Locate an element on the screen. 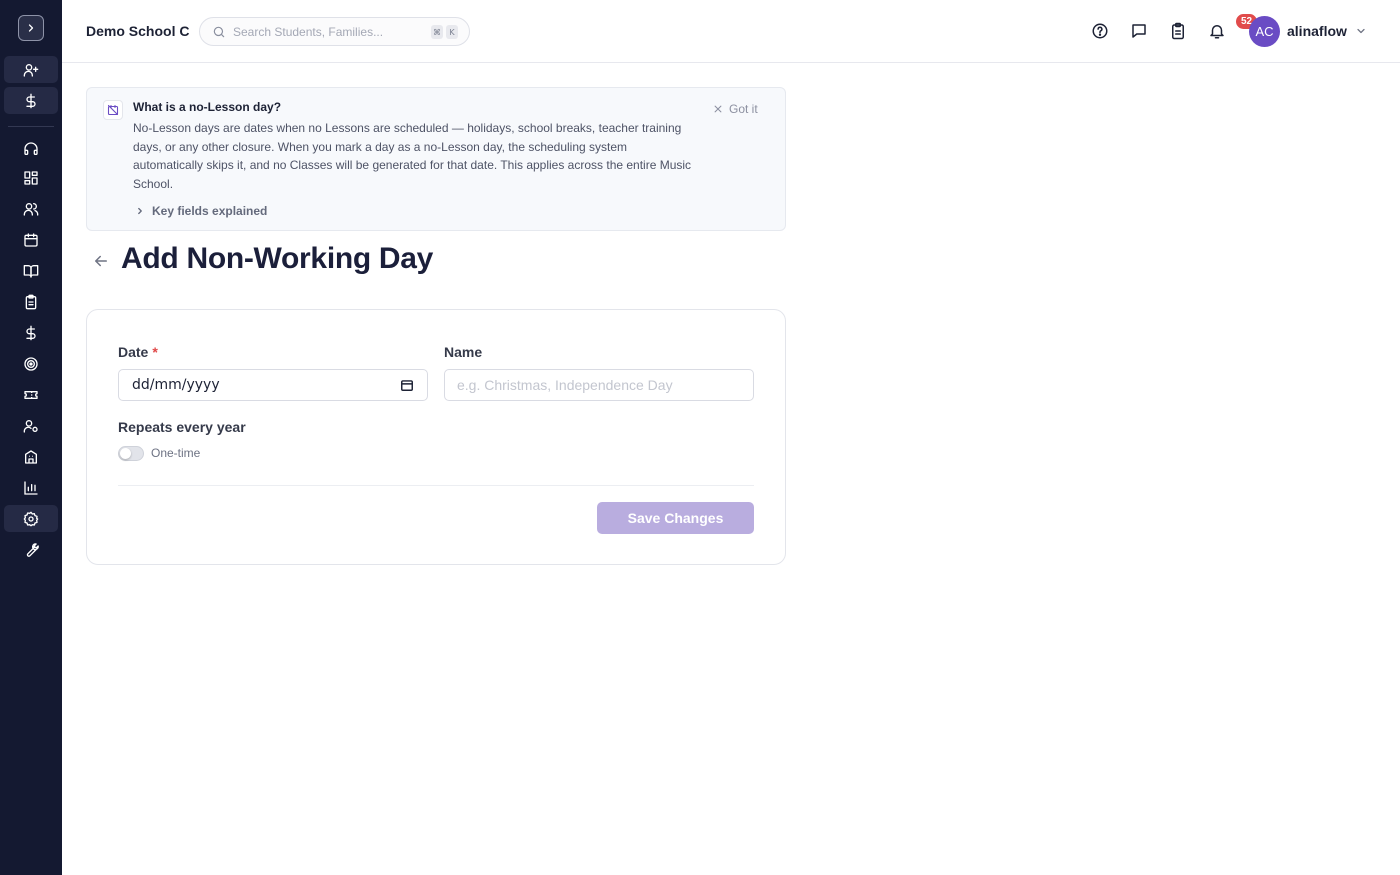 The image size is (1400, 875). sidebar-item-support is located at coordinates (31, 148).